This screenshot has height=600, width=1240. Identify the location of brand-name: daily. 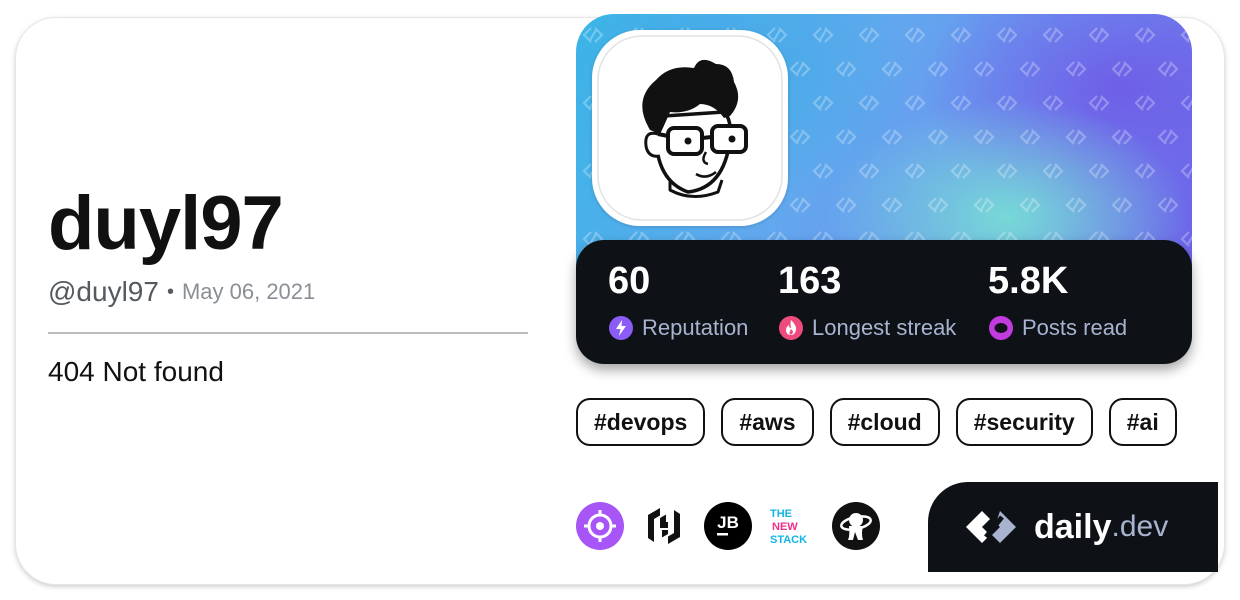
(1073, 526).